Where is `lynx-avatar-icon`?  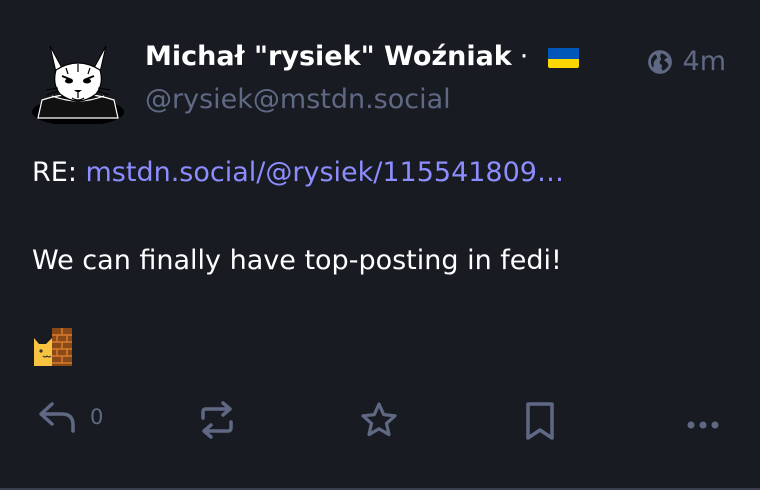 lynx-avatar-icon is located at coordinates (78, 81).